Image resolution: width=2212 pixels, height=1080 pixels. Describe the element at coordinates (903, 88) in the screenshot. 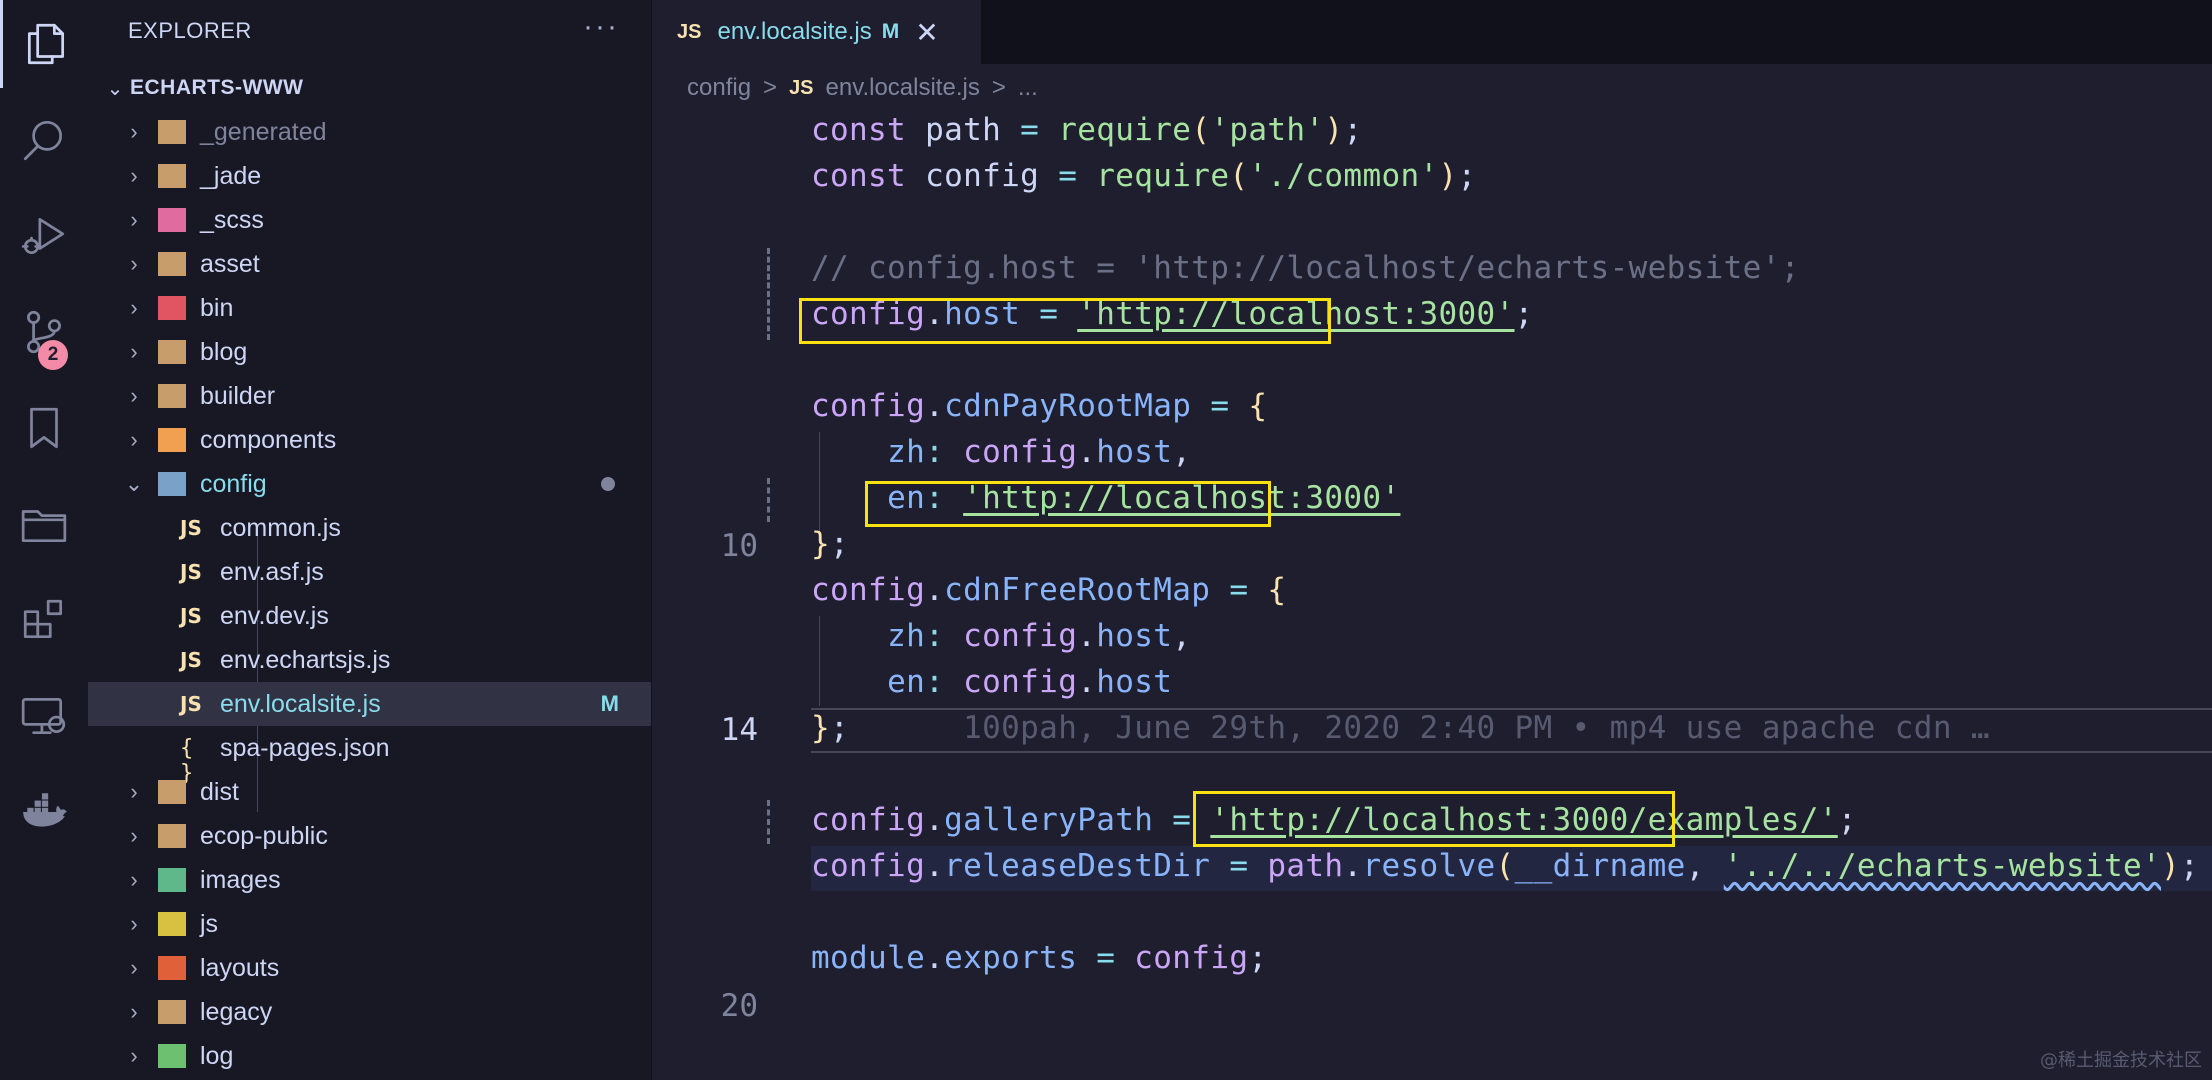

I see `breadcrumb-file: env.localsite.js` at that location.